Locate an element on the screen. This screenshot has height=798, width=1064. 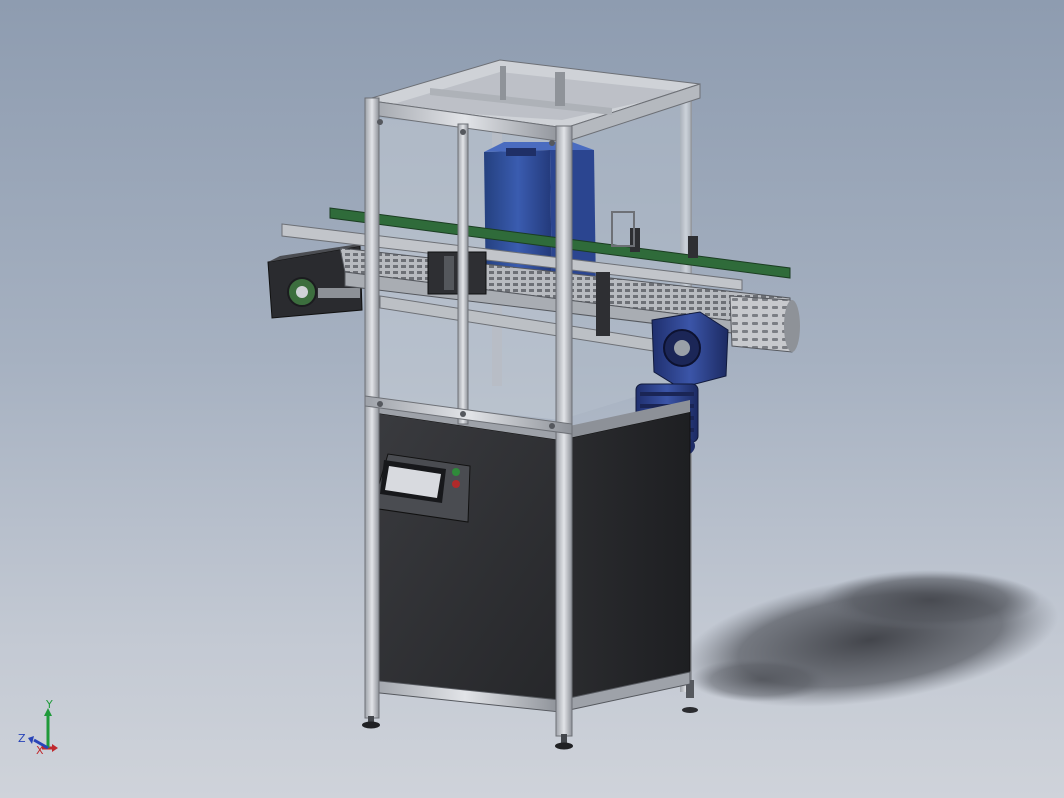
z-axis-arrowhead is located at coordinates (31, 740).